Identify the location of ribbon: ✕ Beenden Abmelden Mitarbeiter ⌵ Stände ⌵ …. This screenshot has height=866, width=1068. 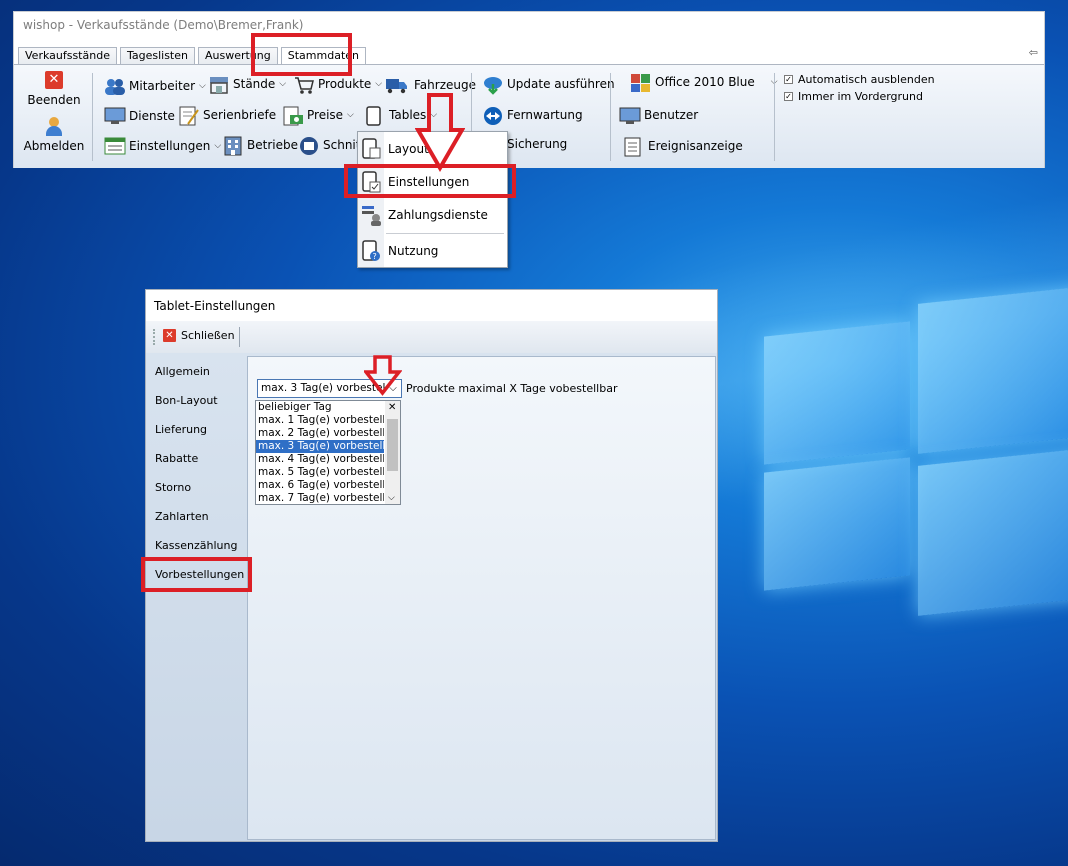
(529, 116).